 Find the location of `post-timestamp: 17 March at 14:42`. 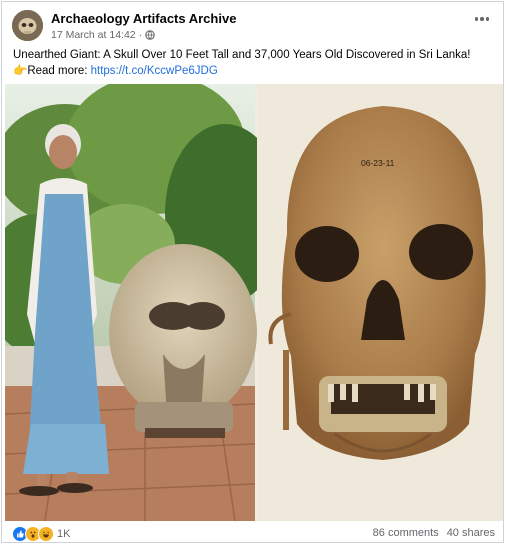

post-timestamp: 17 March at 14:42 is located at coordinates (93, 35).